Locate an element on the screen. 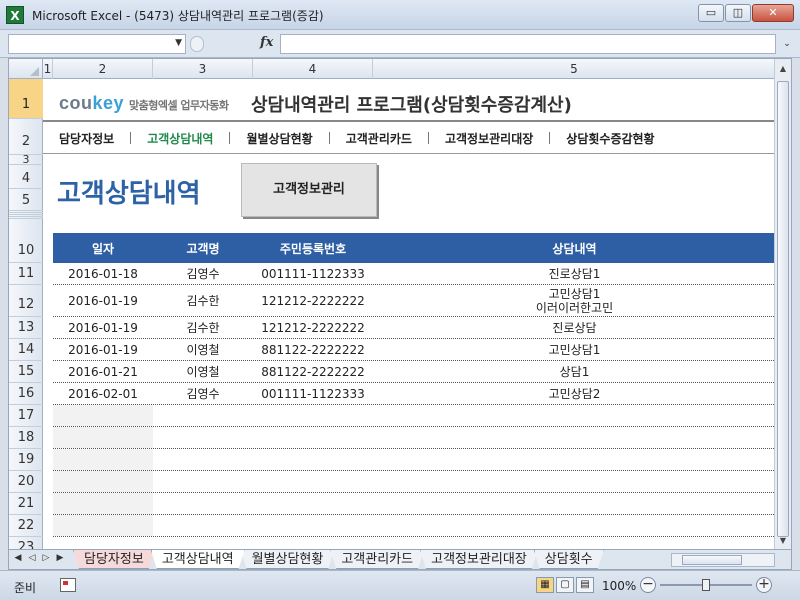  cell-date: 2016-02-01 is located at coordinates (103, 394).